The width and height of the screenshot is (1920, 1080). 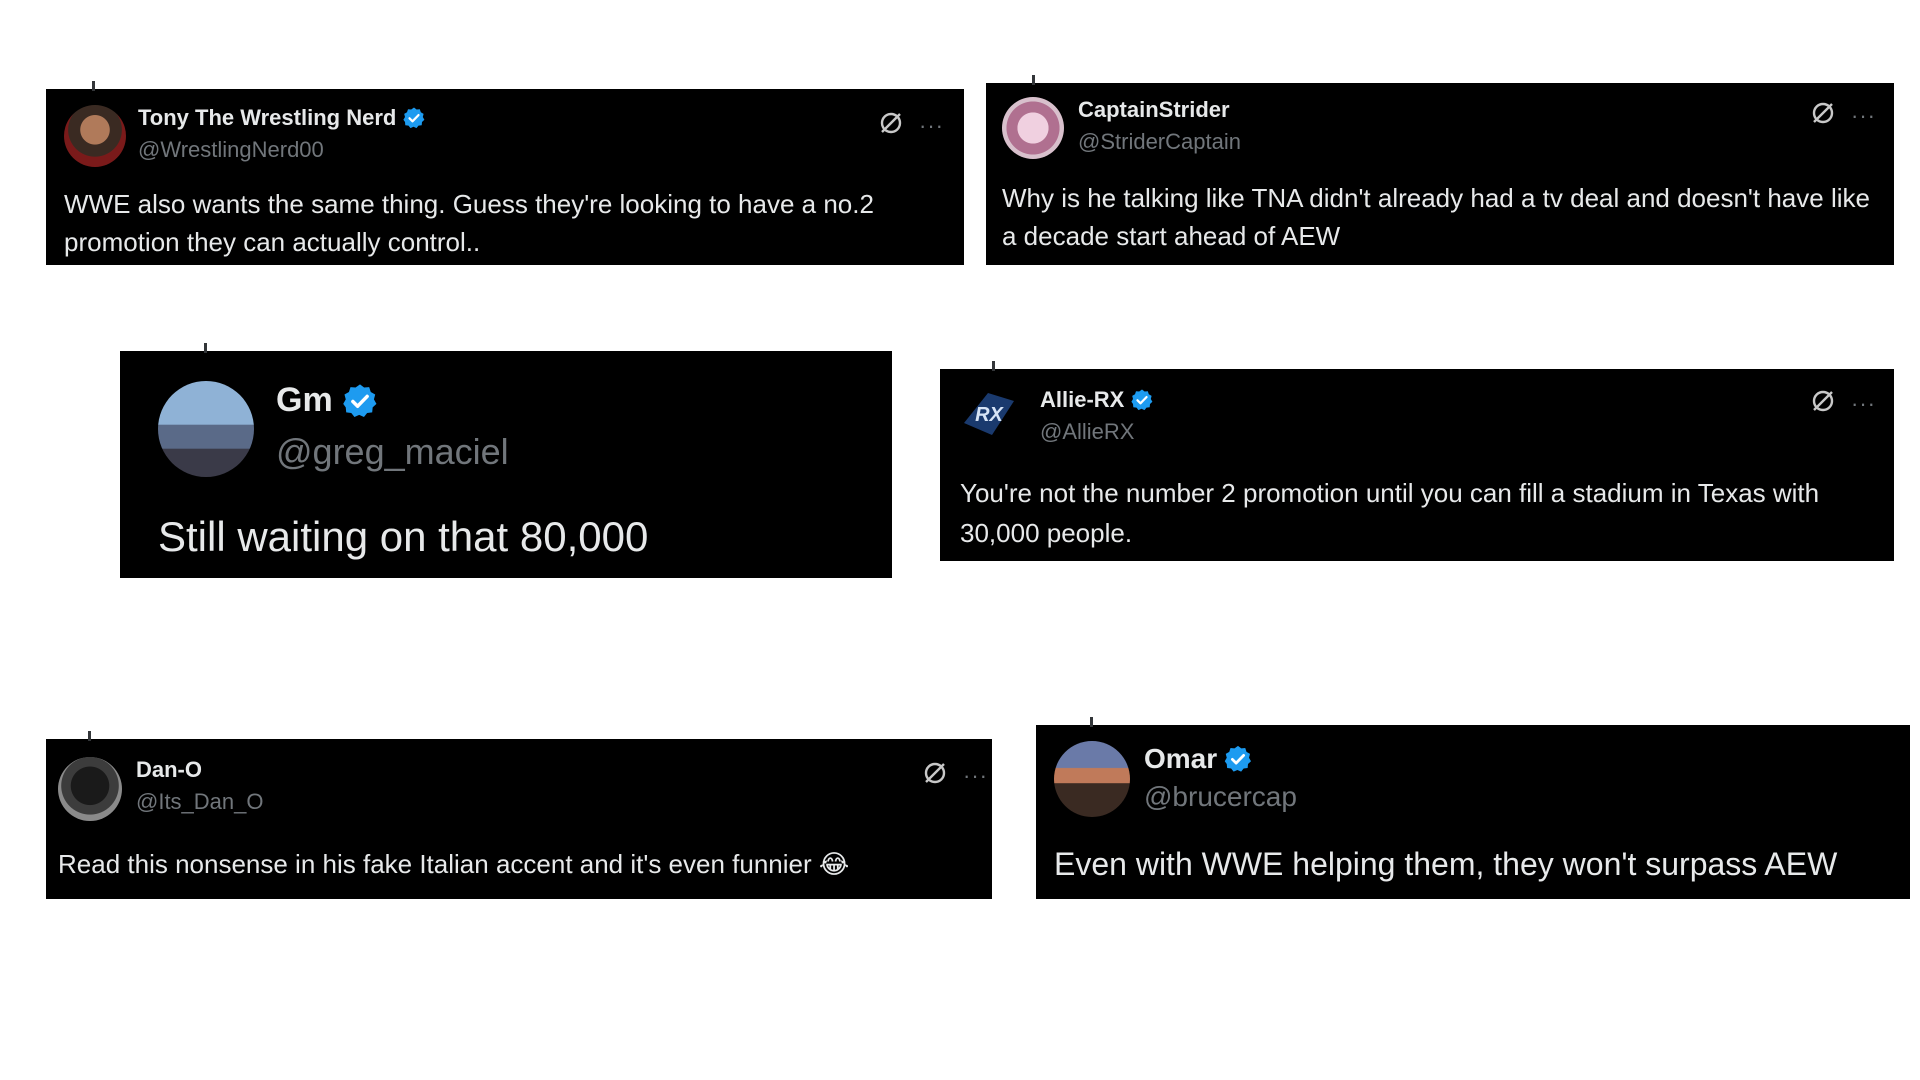 I want to click on svg-text: RX, so click(x=989, y=415).